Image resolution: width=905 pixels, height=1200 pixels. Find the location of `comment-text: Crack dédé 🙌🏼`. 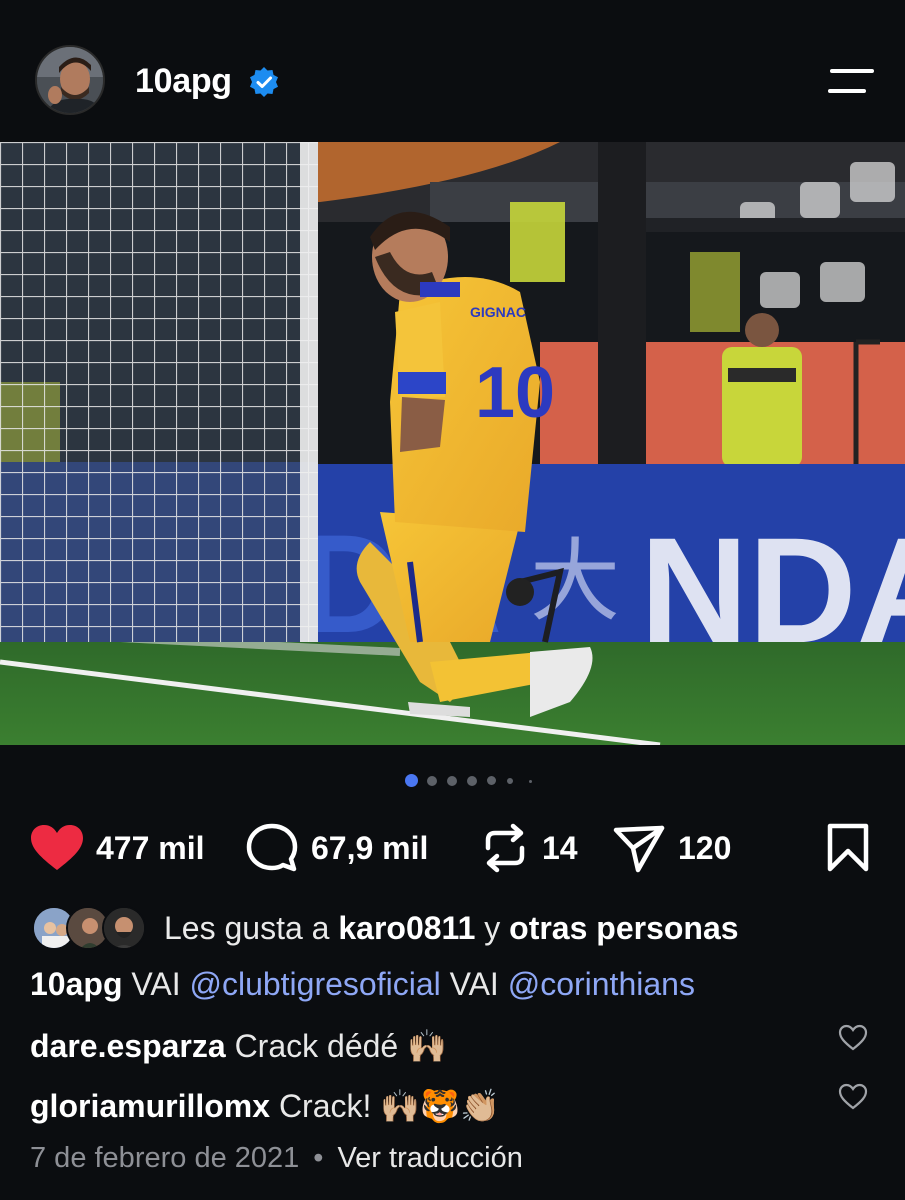

comment-text: Crack dédé 🙌🏼 is located at coordinates (340, 1046).